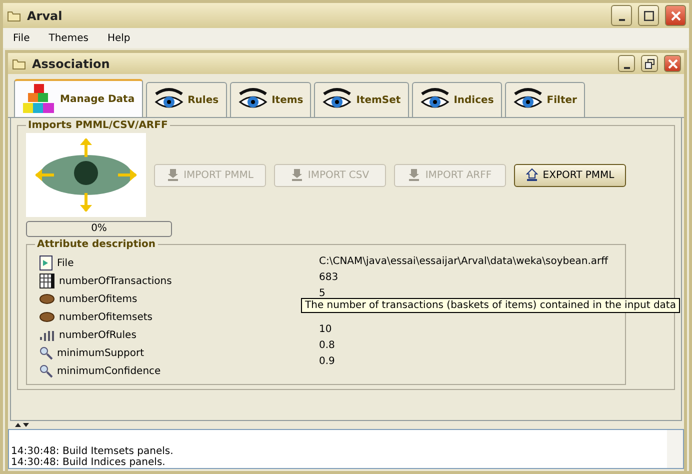 The image size is (692, 474). Describe the element at coordinates (47, 335) in the screenshot. I see `bar-chart-icon` at that location.